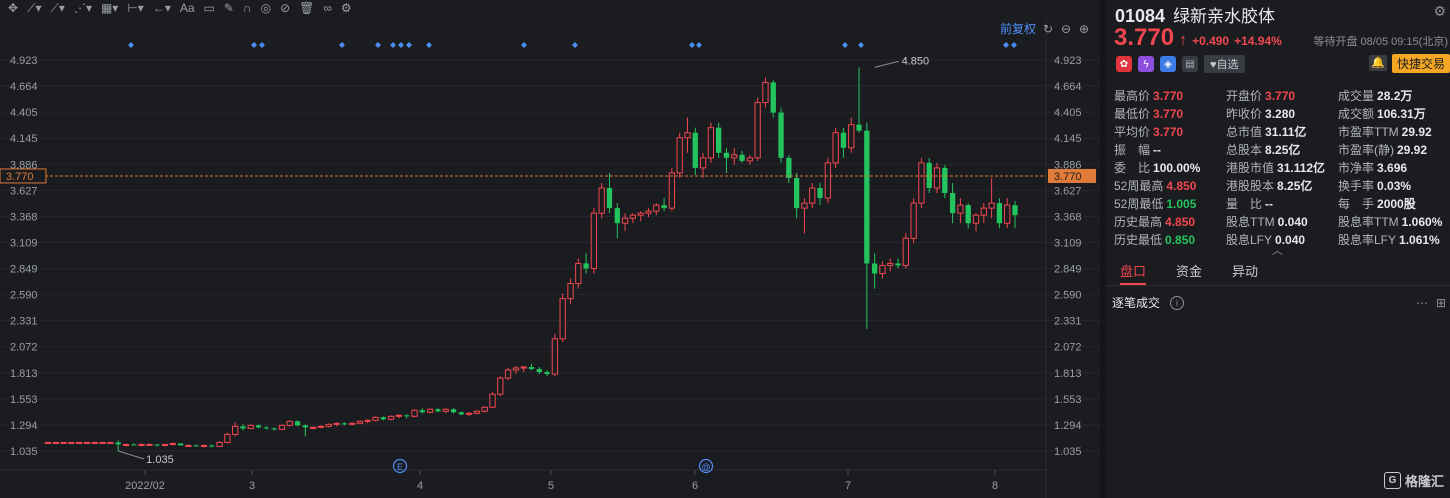 The width and height of the screenshot is (1450, 498). Describe the element at coordinates (1250, 186) in the screenshot. I see `stat-label: 港股股本` at that location.